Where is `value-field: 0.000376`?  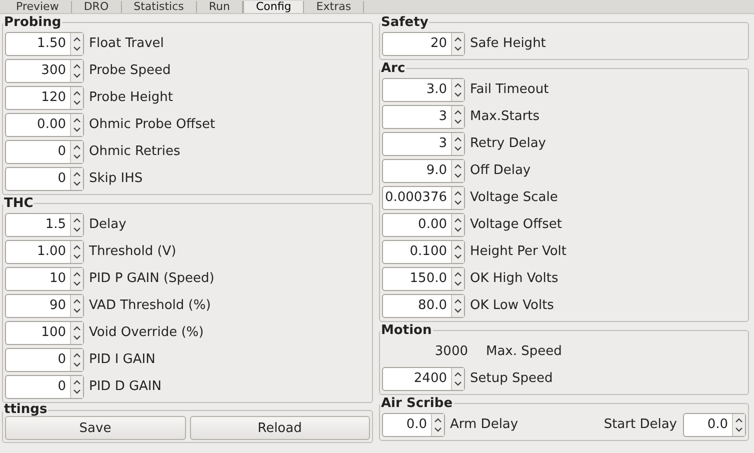
value-field: 0.000376 is located at coordinates (417, 197).